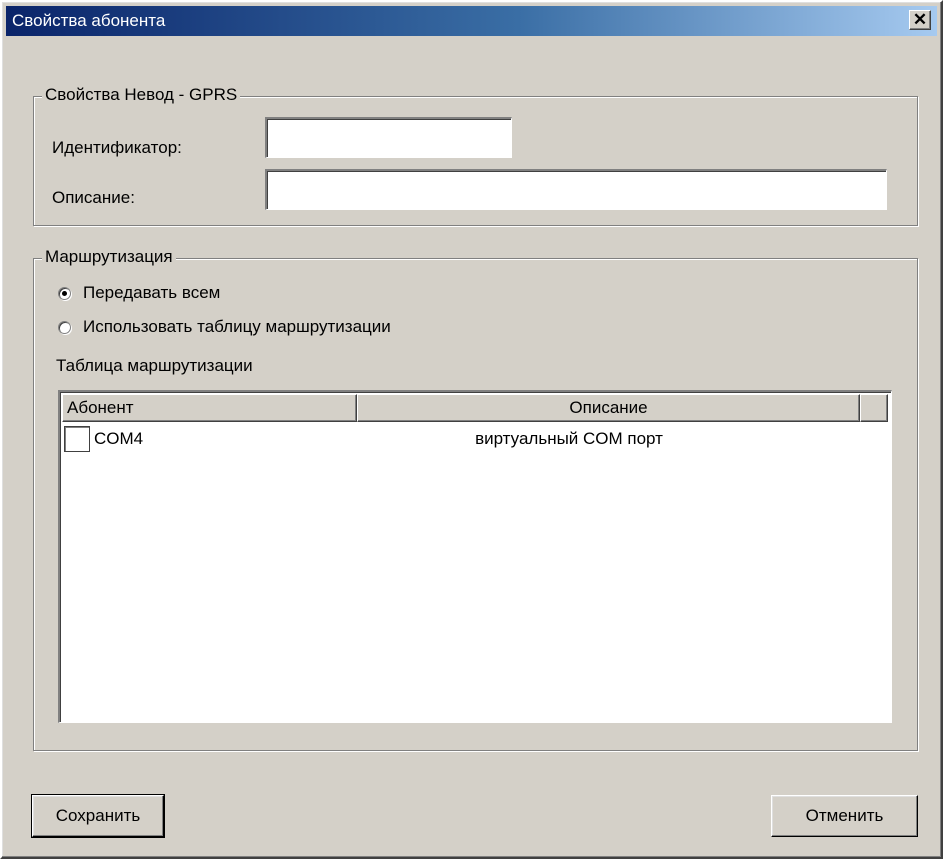 The width and height of the screenshot is (943, 859). I want to click on column-header-filler, so click(874, 408).